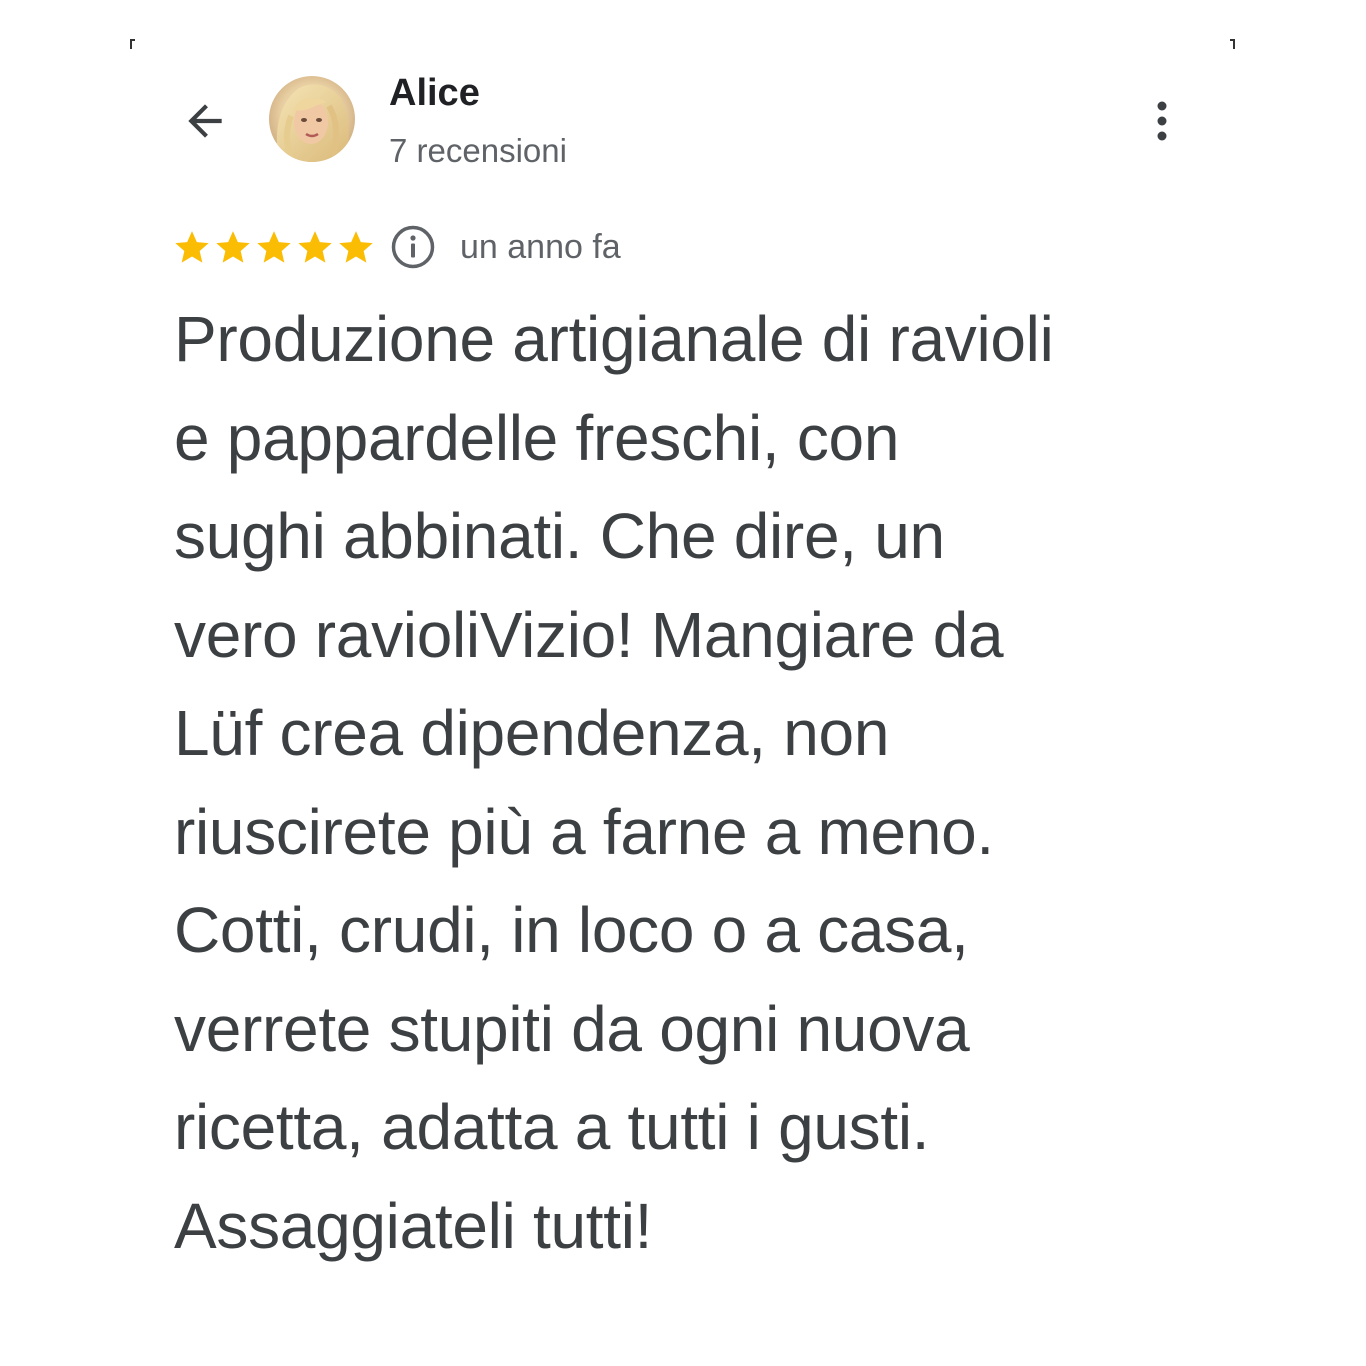  I want to click on rating-row: un anno fa, so click(396, 247).